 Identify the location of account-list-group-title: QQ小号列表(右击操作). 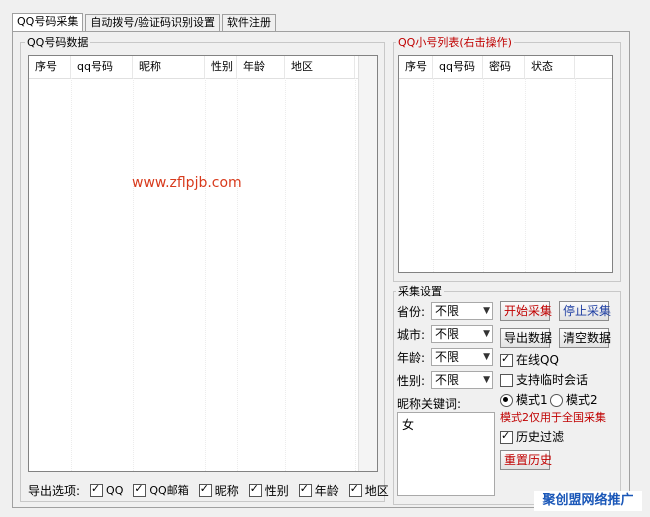
(455, 42).